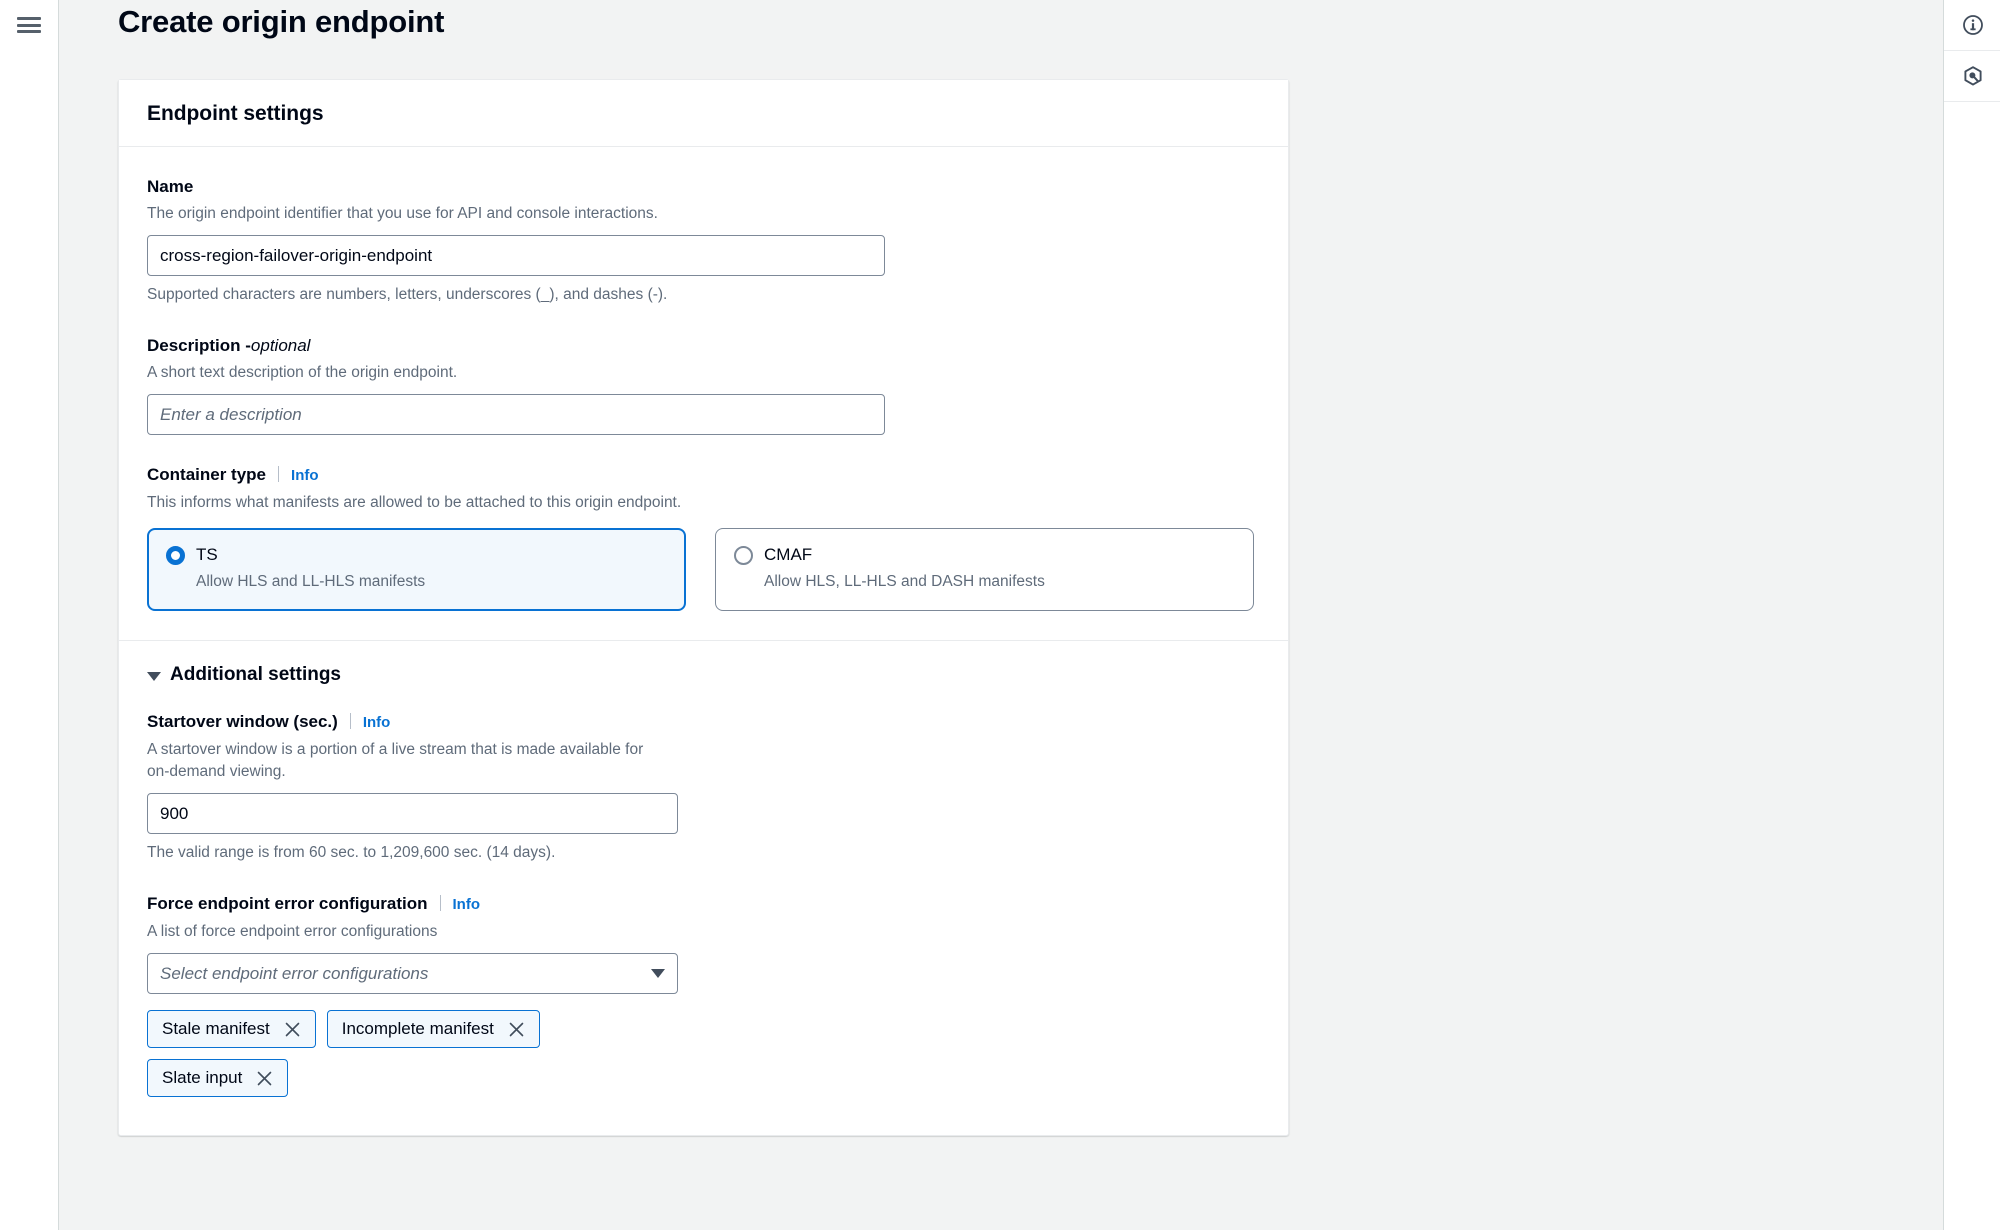 The width and height of the screenshot is (2000, 1230). Describe the element at coordinates (703, 722) in the screenshot. I see `startover-window-label: Startover window (sec.) Info` at that location.